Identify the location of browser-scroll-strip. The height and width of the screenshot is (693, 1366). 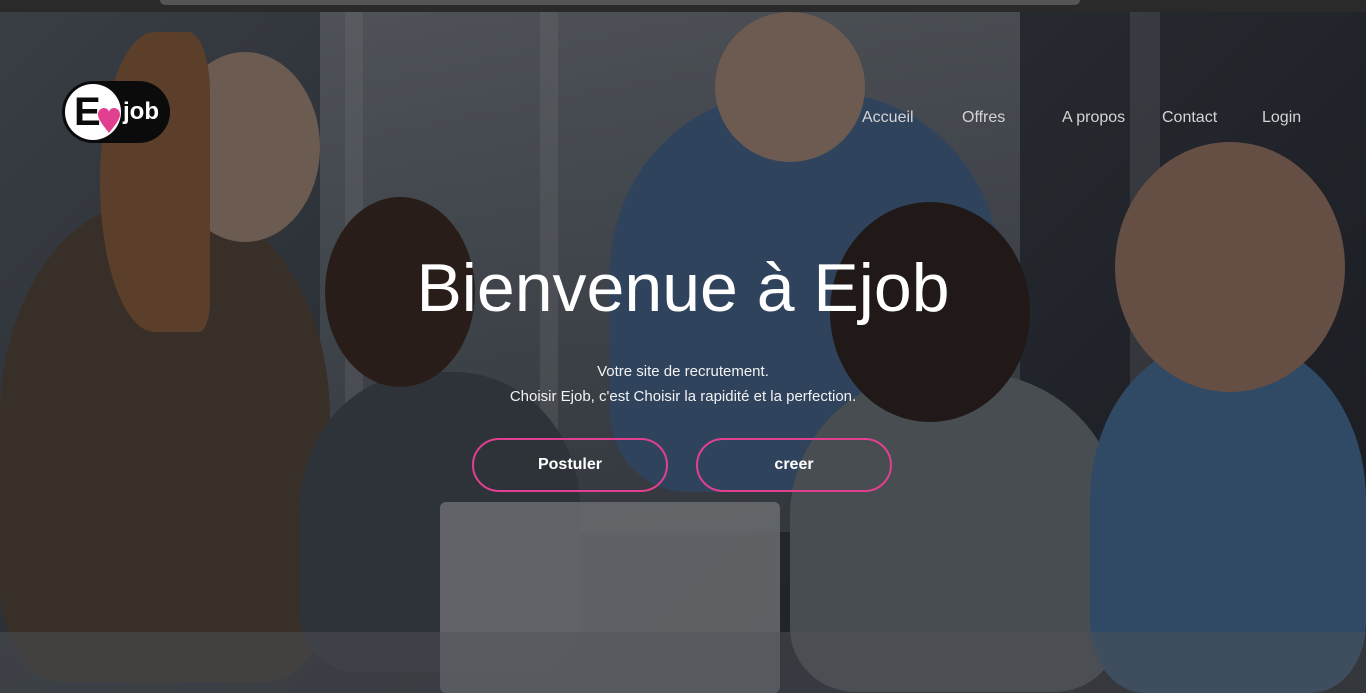
(683, 6).